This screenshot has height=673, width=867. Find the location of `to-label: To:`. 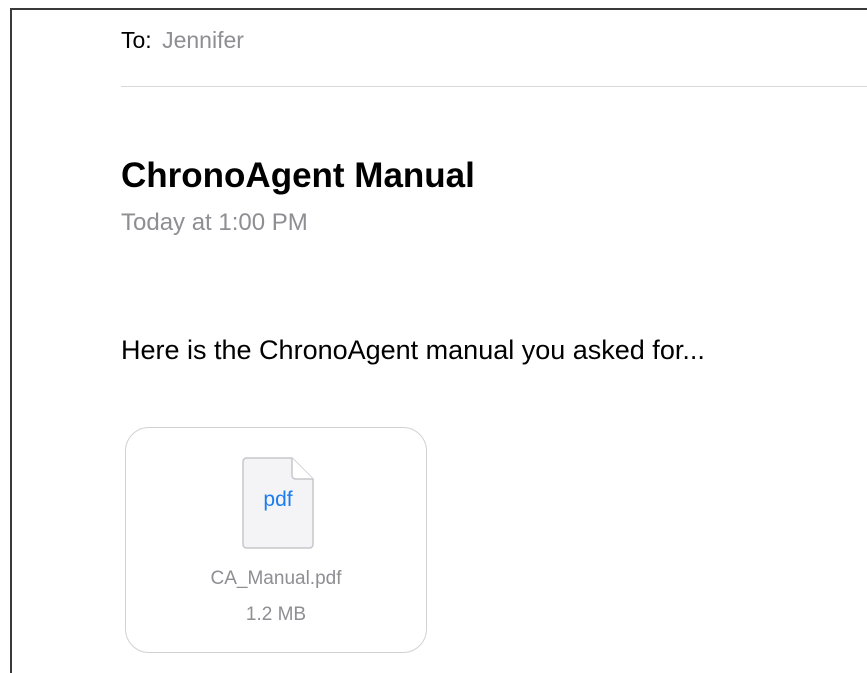

to-label: To: is located at coordinates (136, 40).